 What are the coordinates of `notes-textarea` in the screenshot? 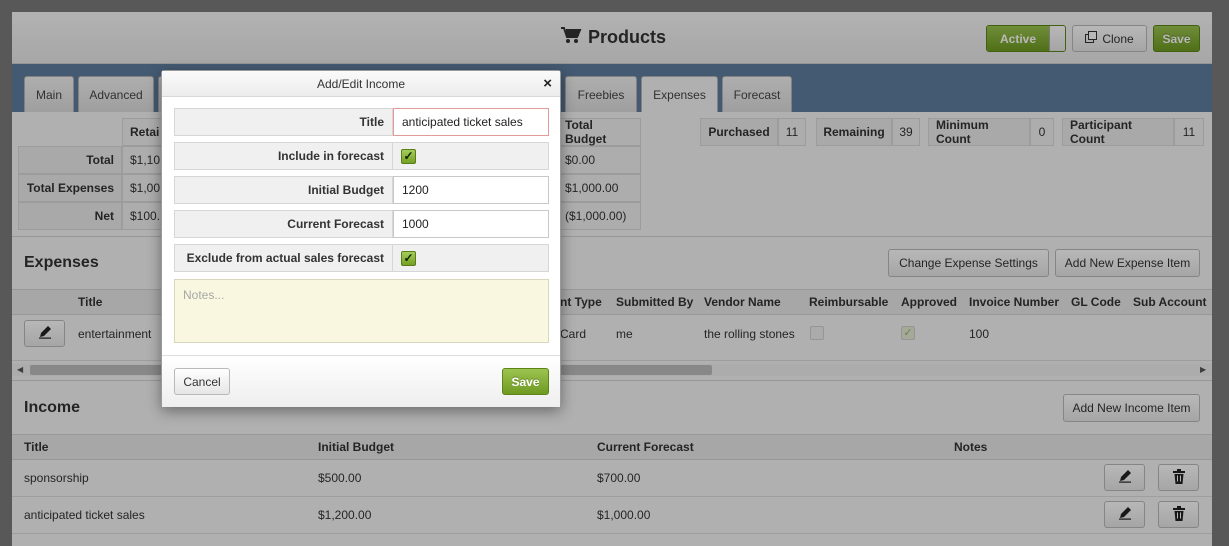 It's located at (361, 311).